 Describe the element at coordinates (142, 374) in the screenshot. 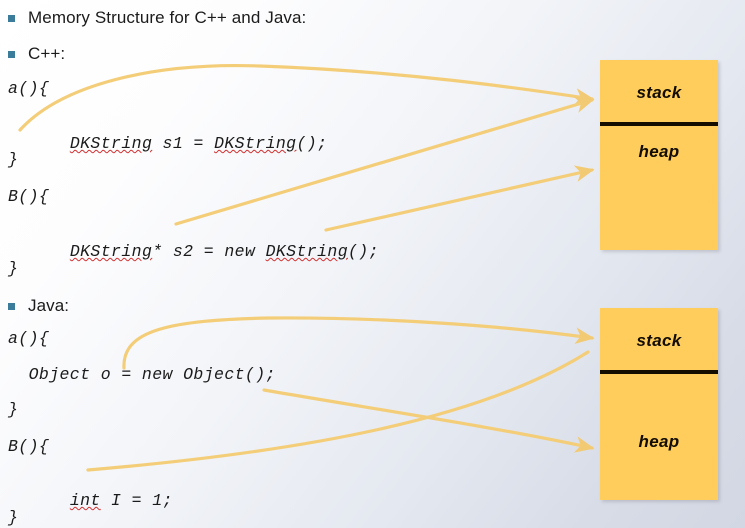

I see `code-line: Object o = new Object();` at that location.